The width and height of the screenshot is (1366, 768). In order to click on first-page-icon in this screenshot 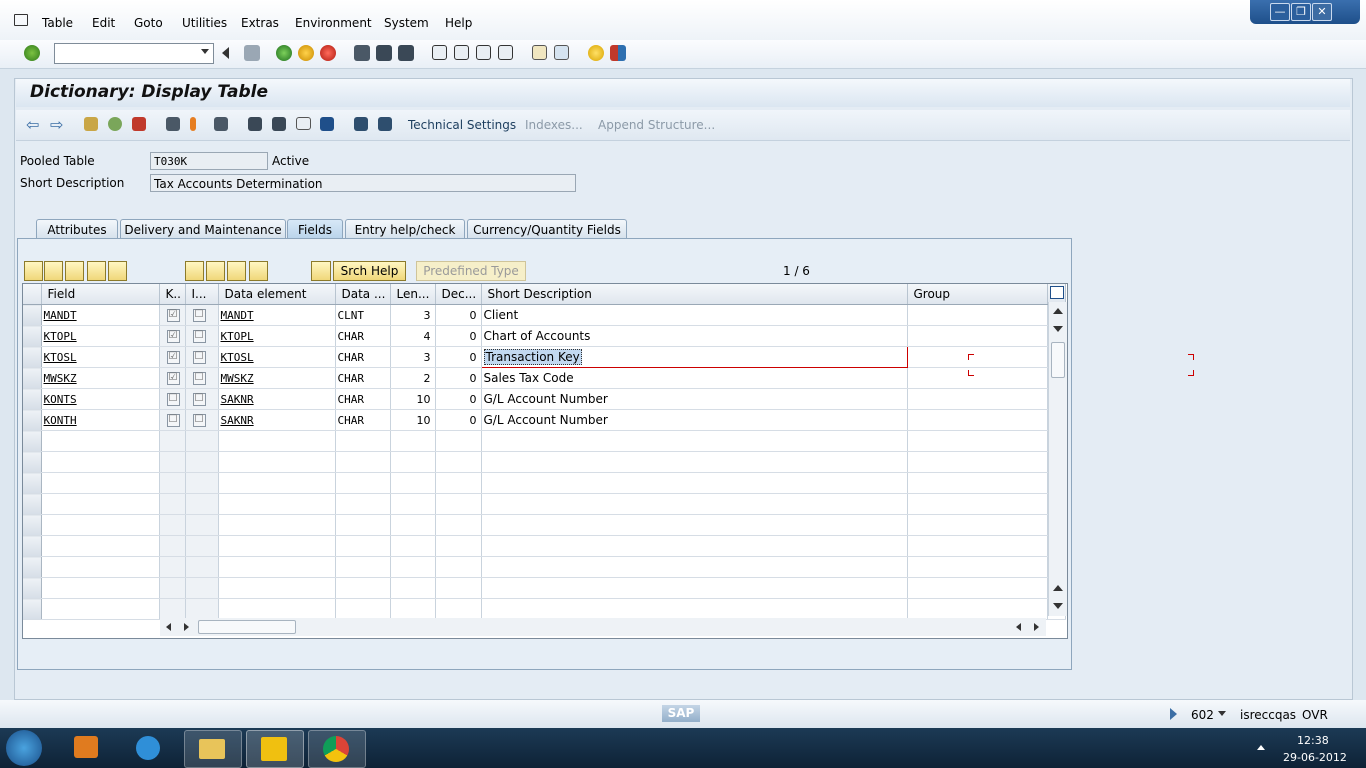, I will do `click(439, 52)`.